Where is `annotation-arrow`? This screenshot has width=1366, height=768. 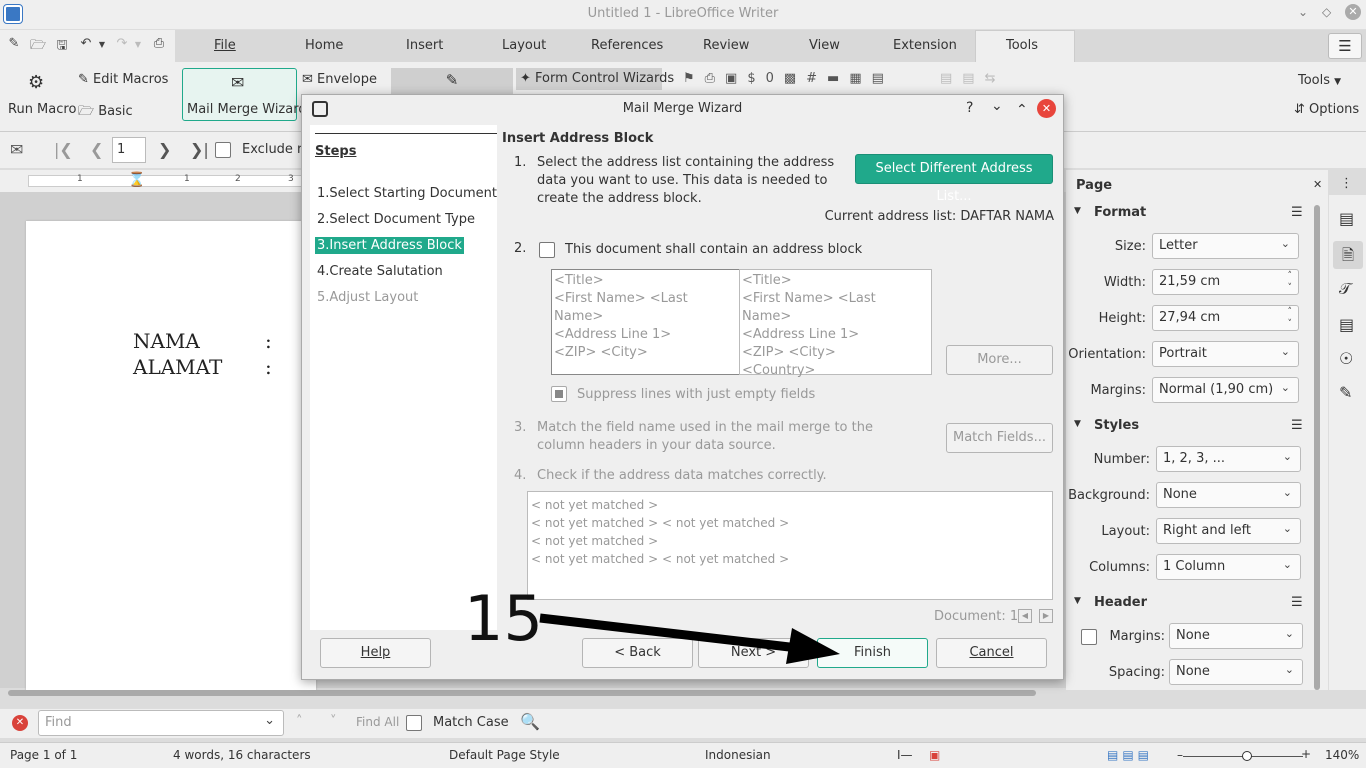
annotation-arrow is located at coordinates (689, 638).